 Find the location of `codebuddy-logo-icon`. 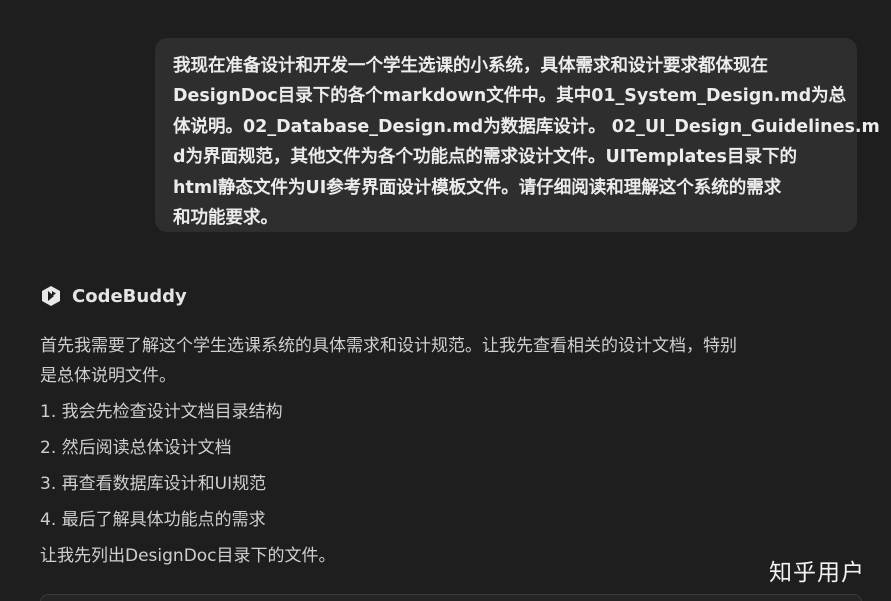

codebuddy-logo-icon is located at coordinates (51, 296).